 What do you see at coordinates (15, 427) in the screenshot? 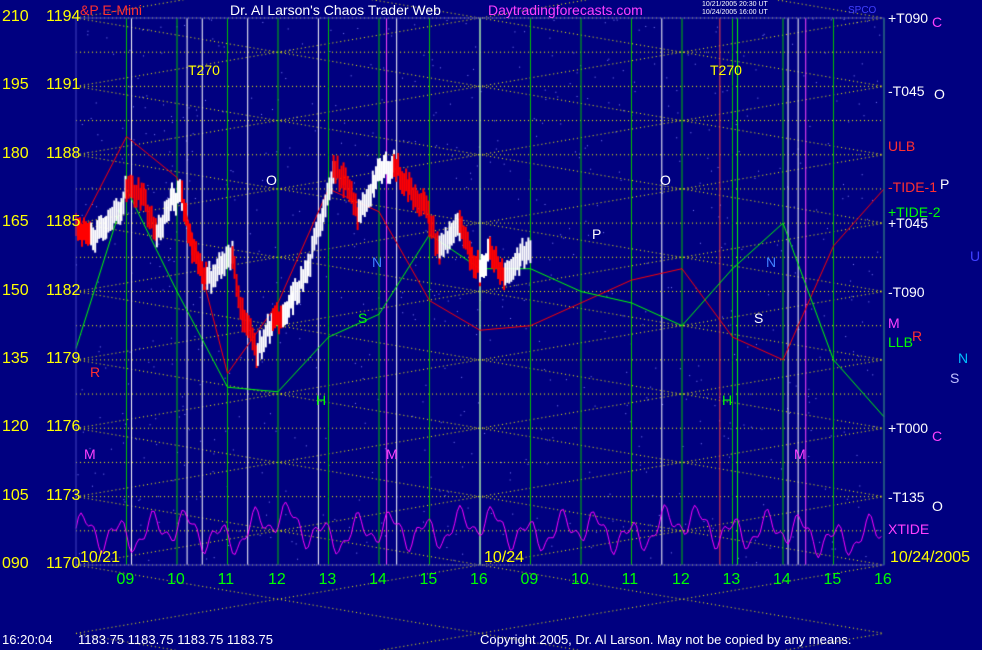
I see `y-scale-label: 120` at bounding box center [15, 427].